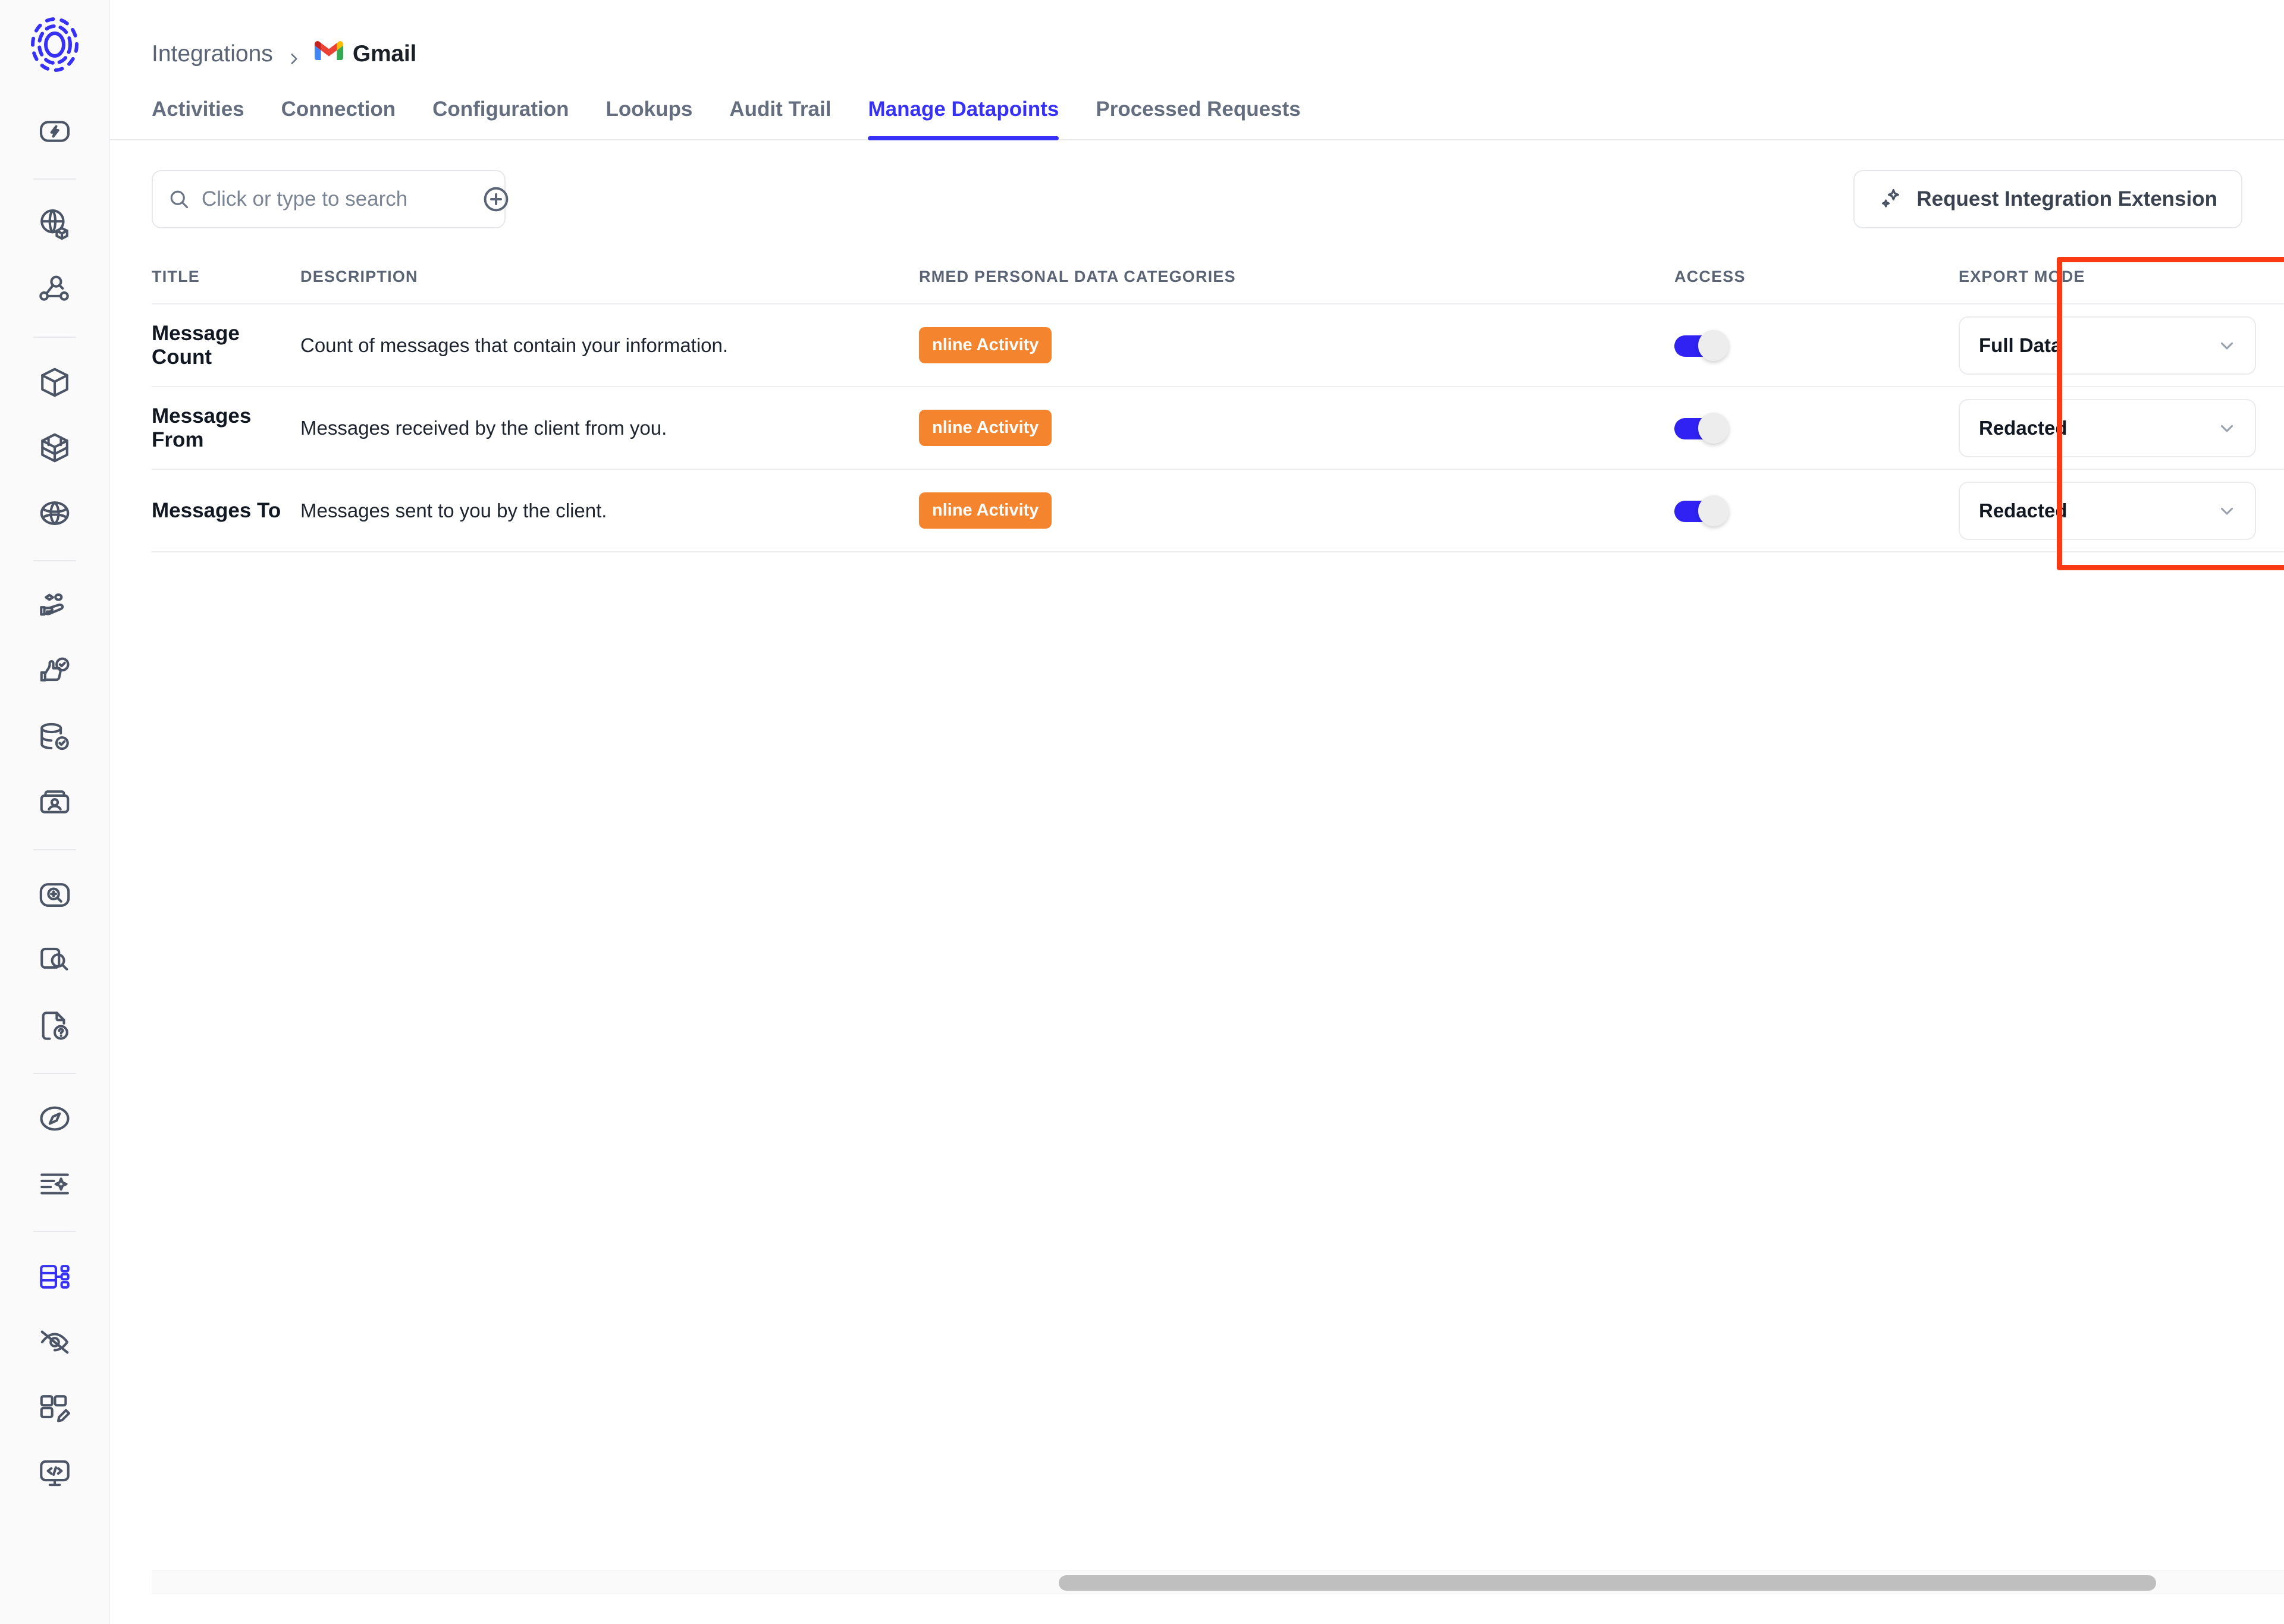 The image size is (2284, 1624). What do you see at coordinates (501, 119) in the screenshot?
I see `tab-configuration: Configuration` at bounding box center [501, 119].